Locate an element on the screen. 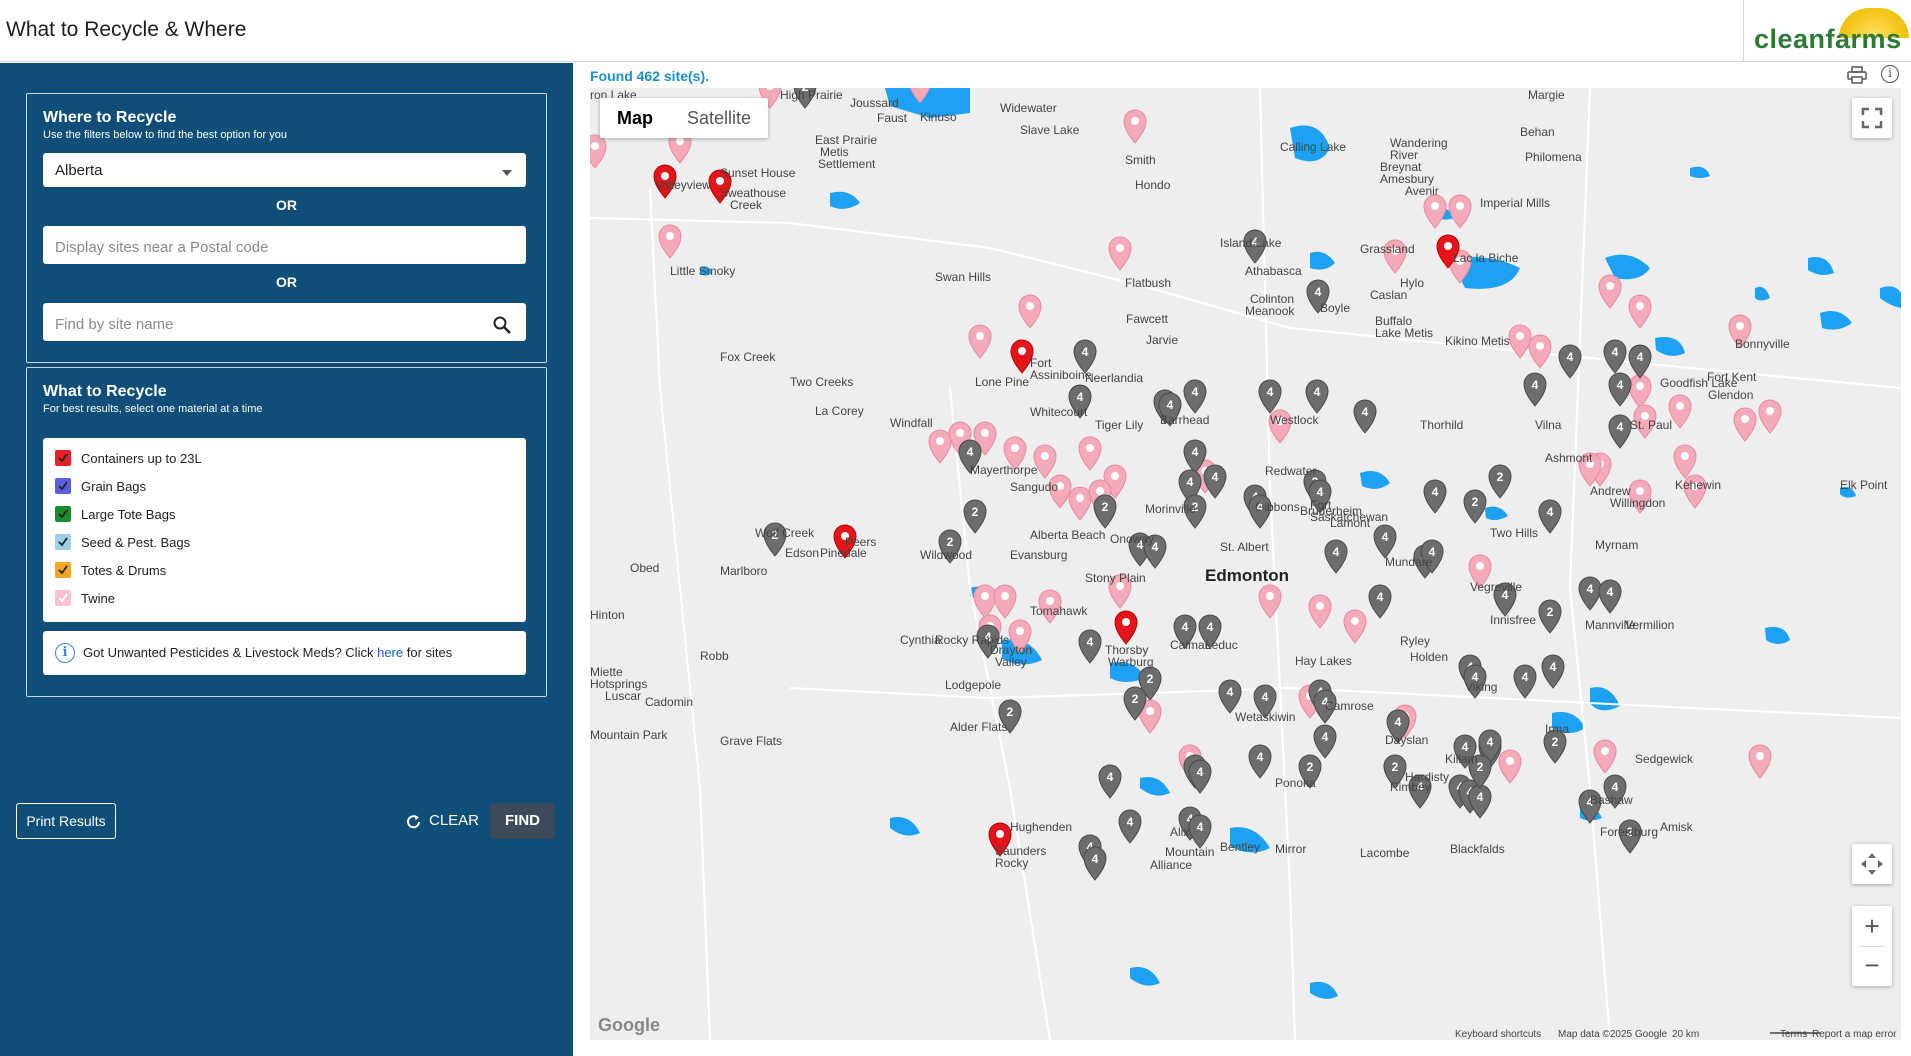 This screenshot has width=1911, height=1056. cleanfarms-logo: cleanfarms is located at coordinates (1827, 31).